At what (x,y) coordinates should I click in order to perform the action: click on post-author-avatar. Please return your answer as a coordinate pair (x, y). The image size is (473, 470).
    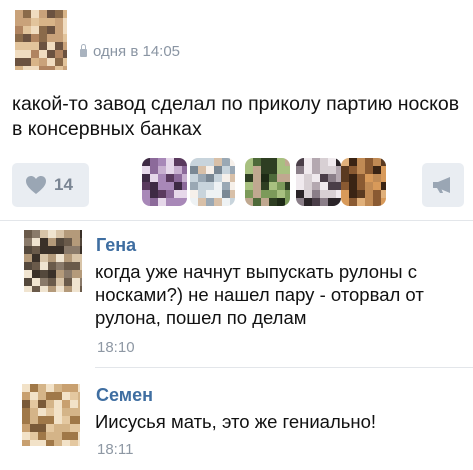
    Looking at the image, I should click on (41, 40).